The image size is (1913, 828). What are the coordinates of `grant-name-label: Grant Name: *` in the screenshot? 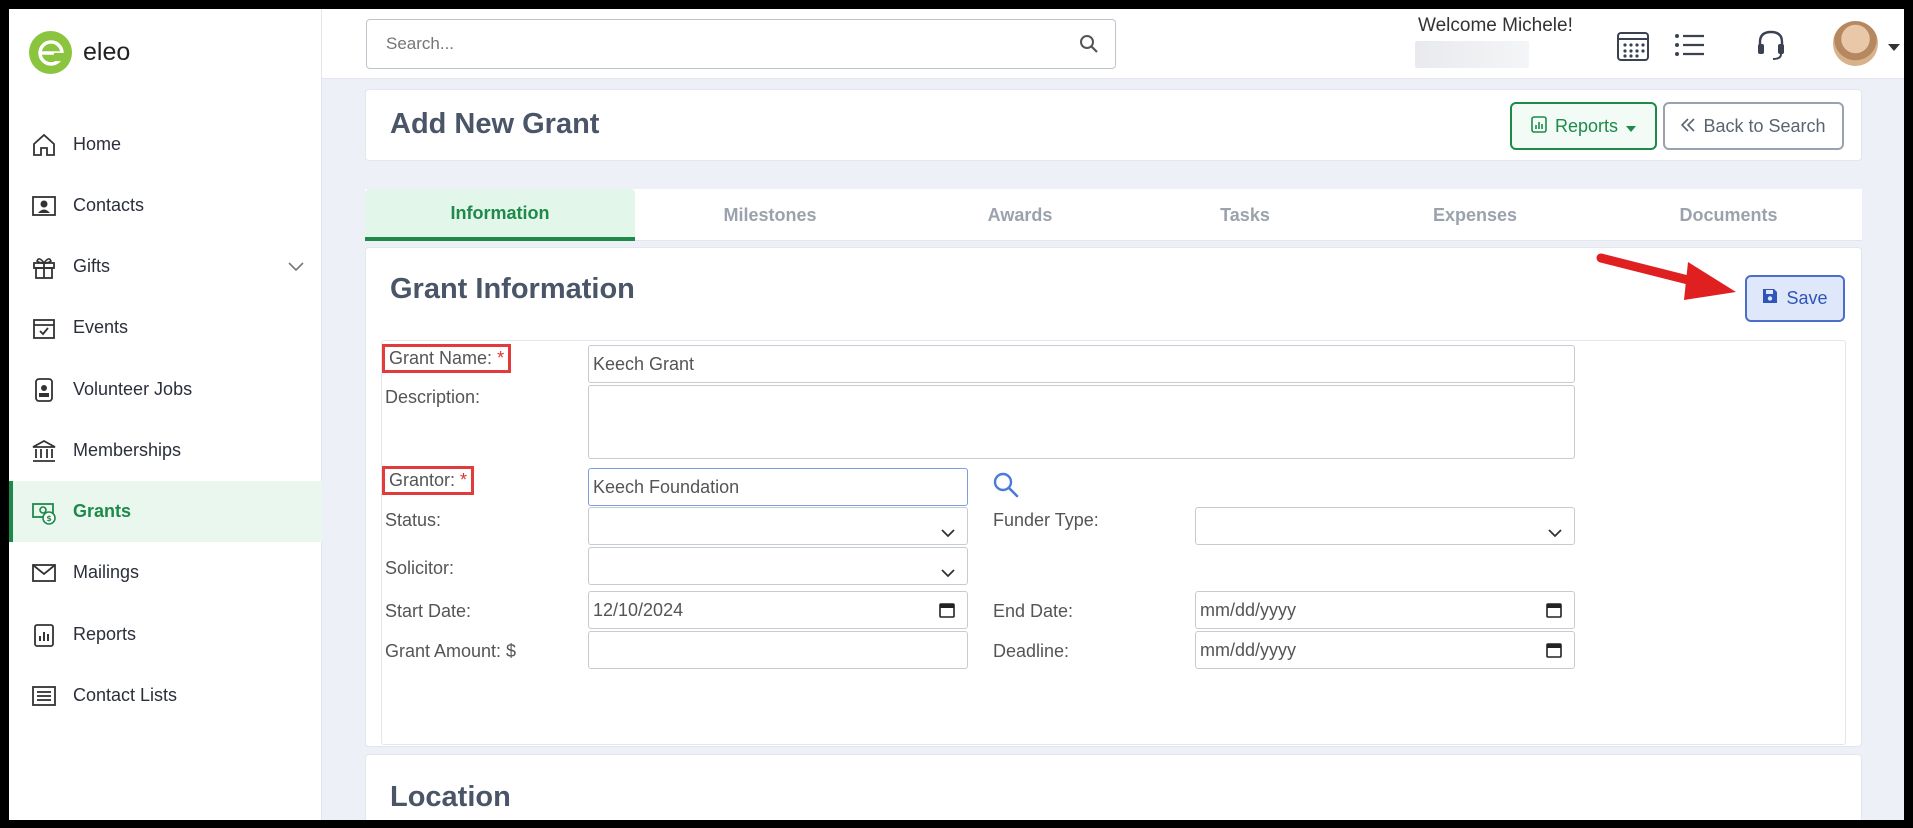 It's located at (447, 358).